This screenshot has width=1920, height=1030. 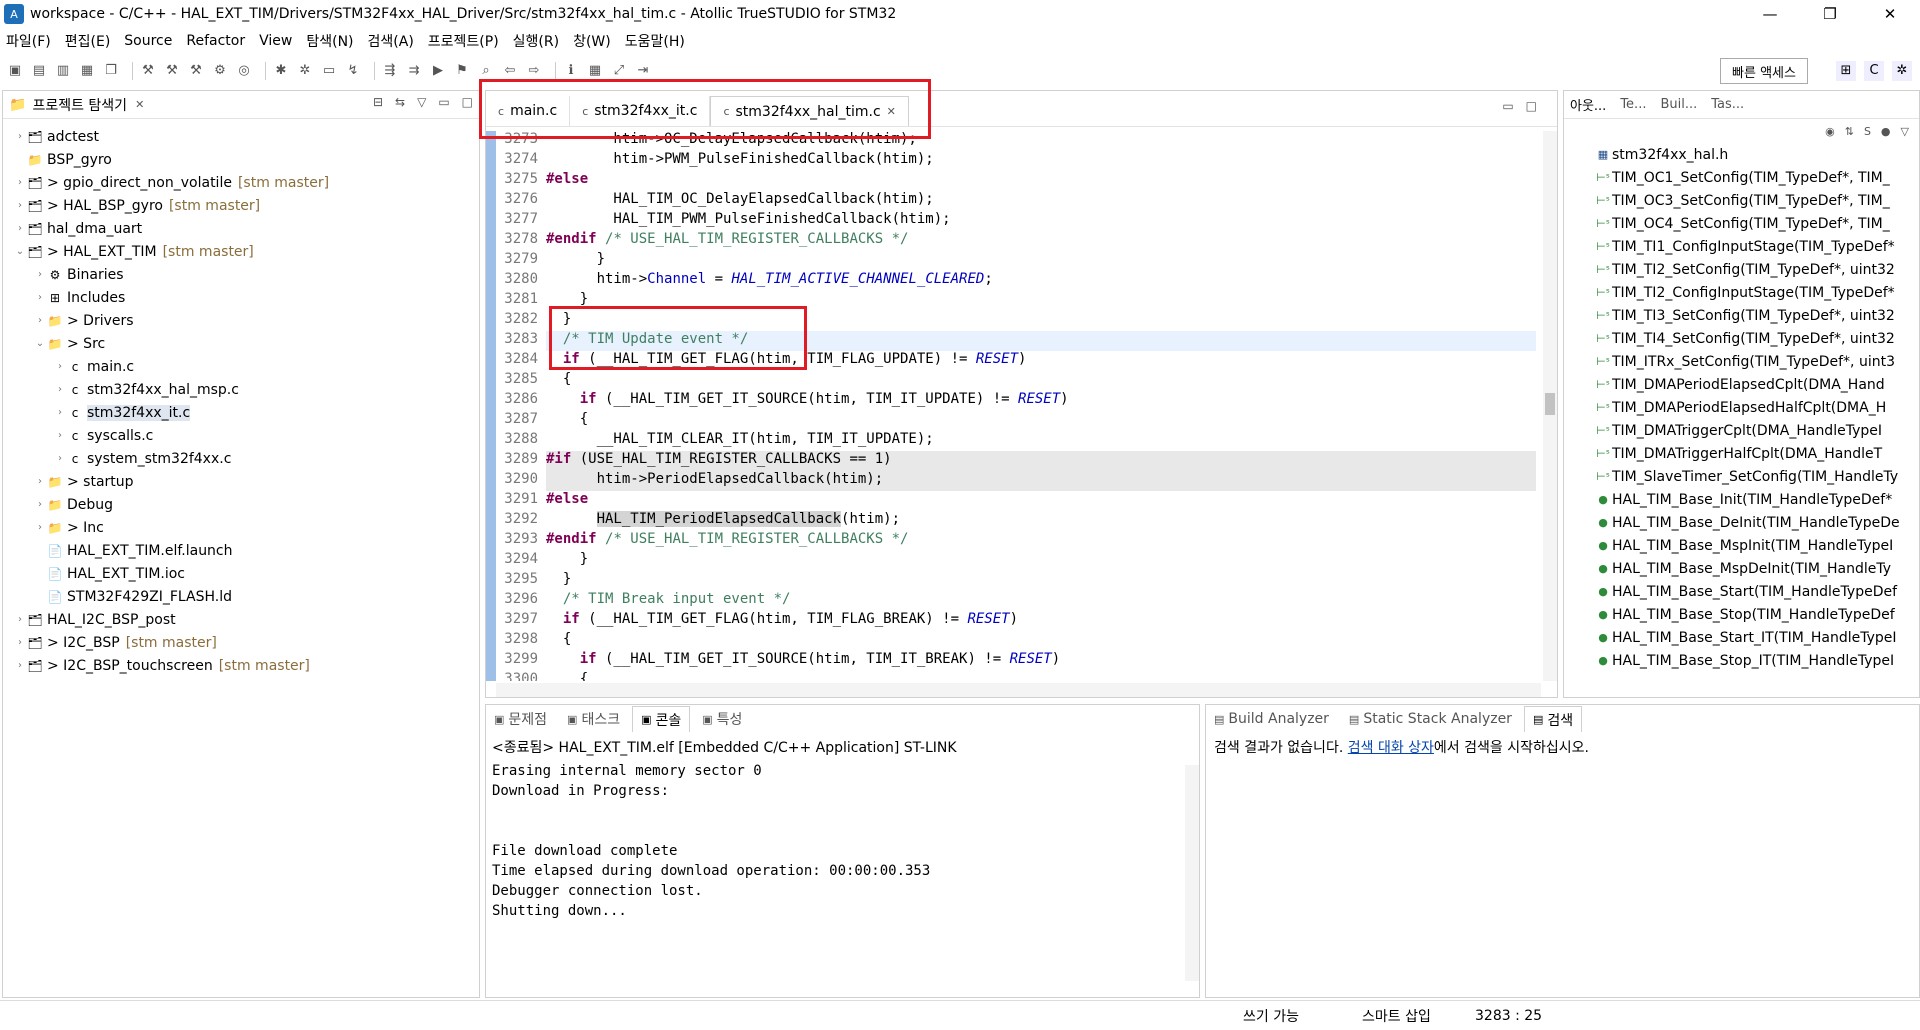 I want to click on tree-item: 📄 HAL_EXT_TIM.elf.launch, so click(x=241, y=550).